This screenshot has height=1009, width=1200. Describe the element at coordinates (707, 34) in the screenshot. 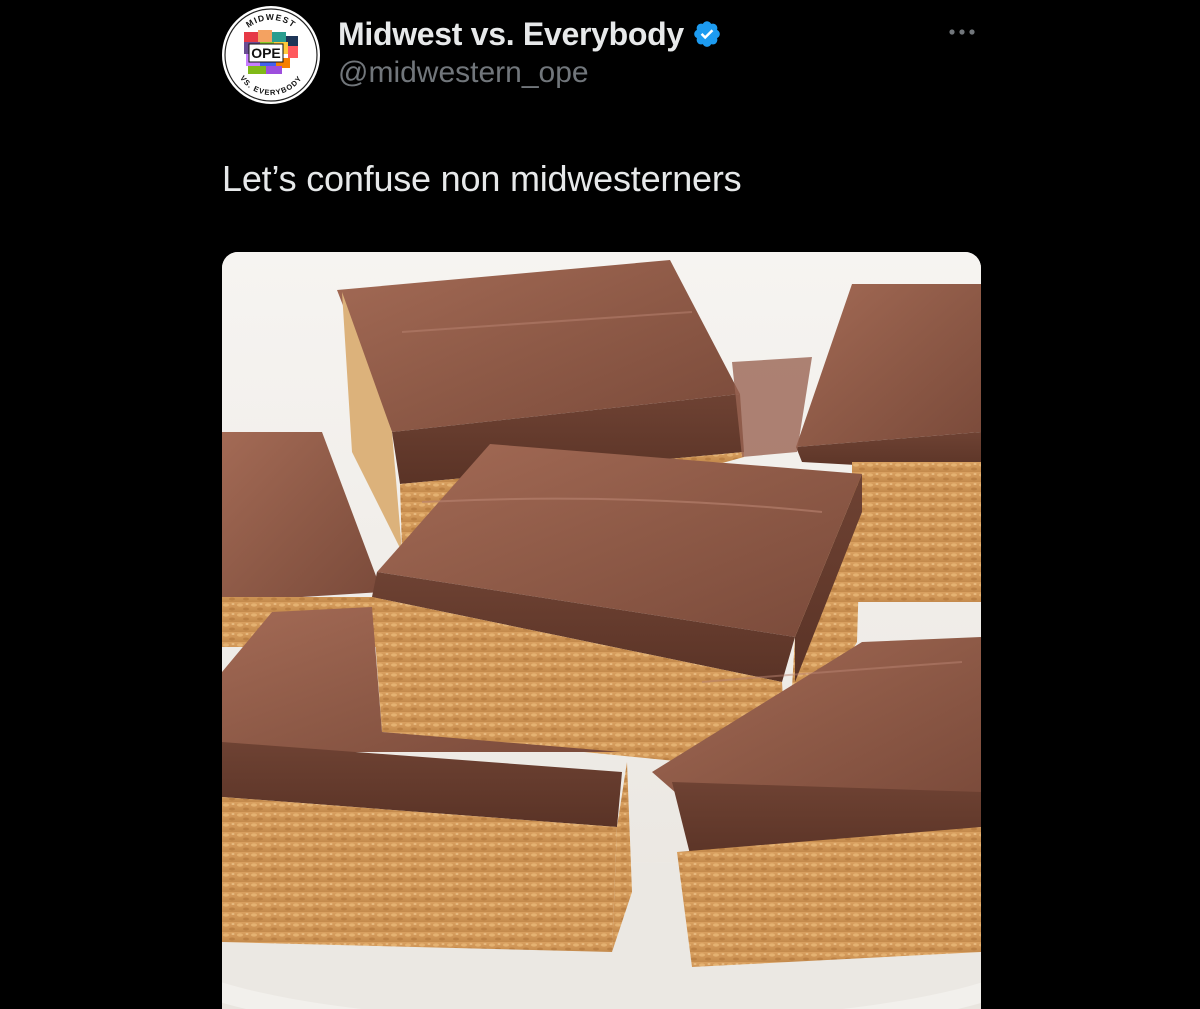

I see `verified-badge-icon` at that location.